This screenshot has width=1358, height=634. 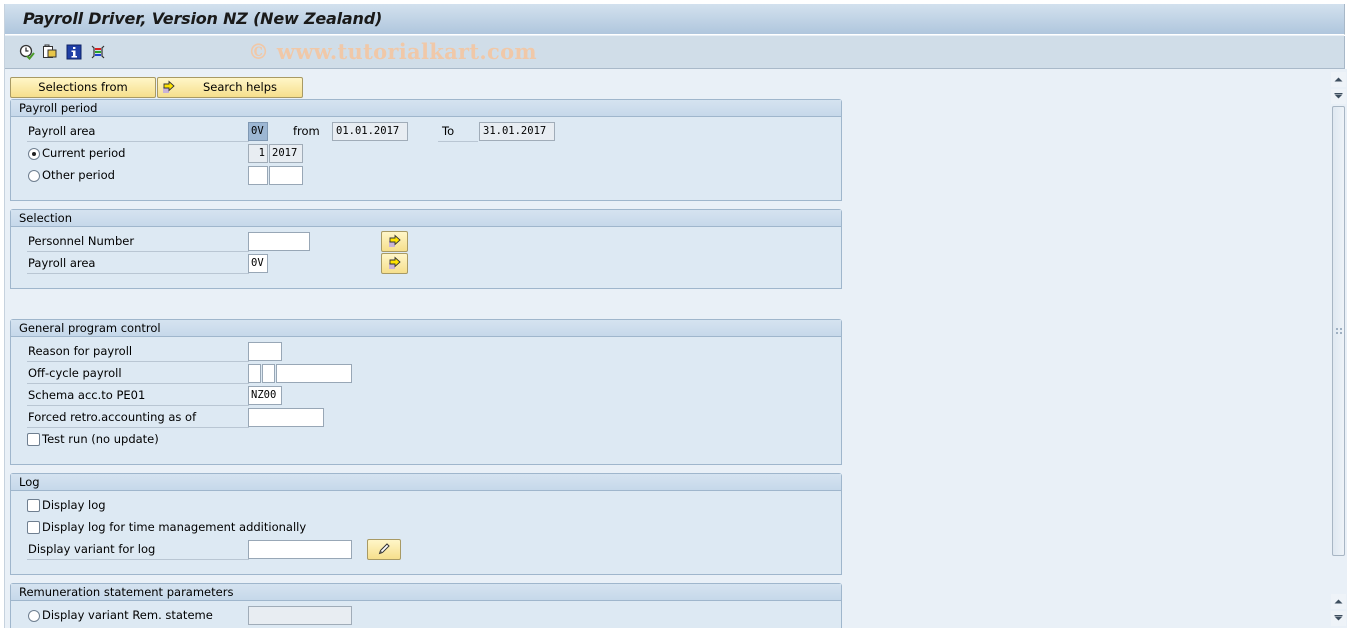 What do you see at coordinates (100, 439) in the screenshot?
I see `test-run-label: Test run (no update)` at bounding box center [100, 439].